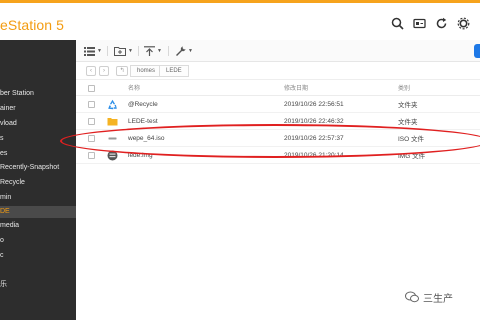  I want to click on forward-button: ›, so click(104, 71).